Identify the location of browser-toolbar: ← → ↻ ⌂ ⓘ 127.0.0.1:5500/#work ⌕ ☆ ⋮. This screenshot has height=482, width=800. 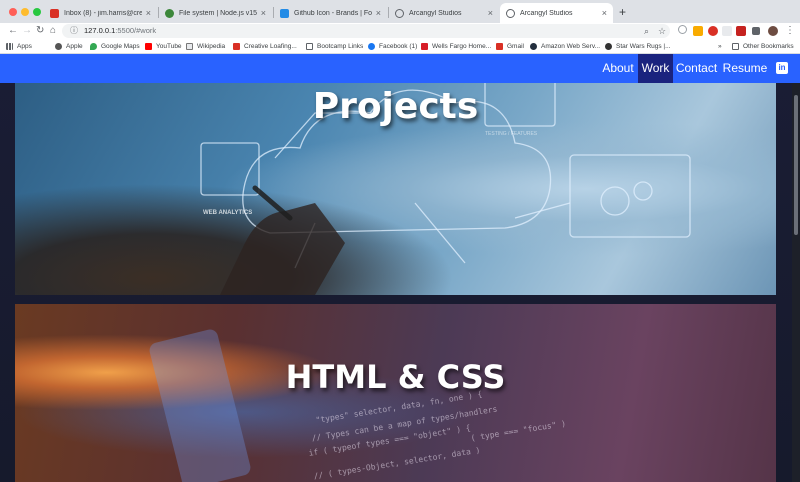
(400, 31).